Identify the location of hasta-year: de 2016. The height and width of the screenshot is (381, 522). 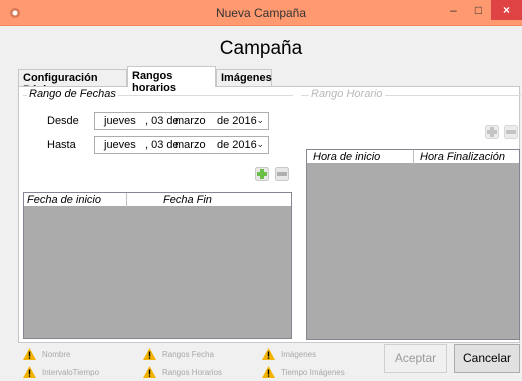
(237, 145).